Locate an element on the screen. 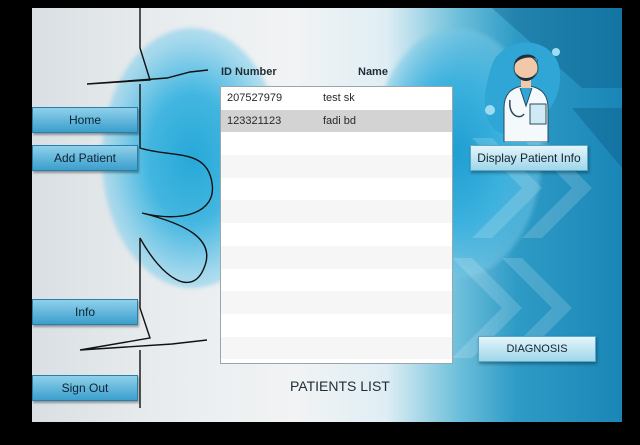  add-patient-button-label: Add Patient is located at coordinates (85, 158).